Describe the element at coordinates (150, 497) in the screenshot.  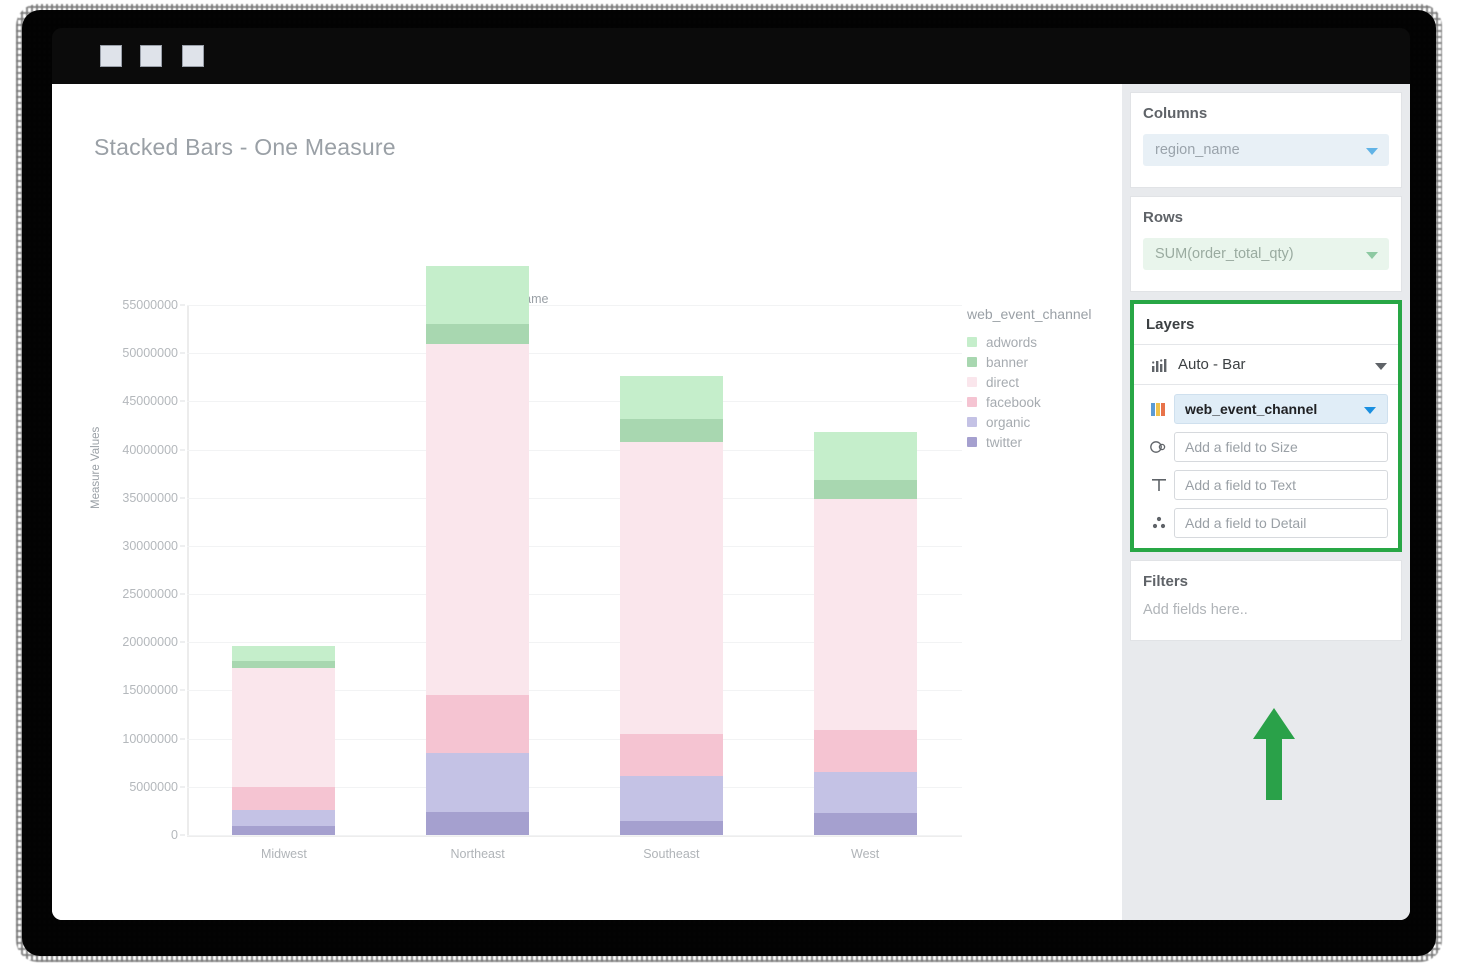
I see `y-axis-tick-label: 35000000` at that location.